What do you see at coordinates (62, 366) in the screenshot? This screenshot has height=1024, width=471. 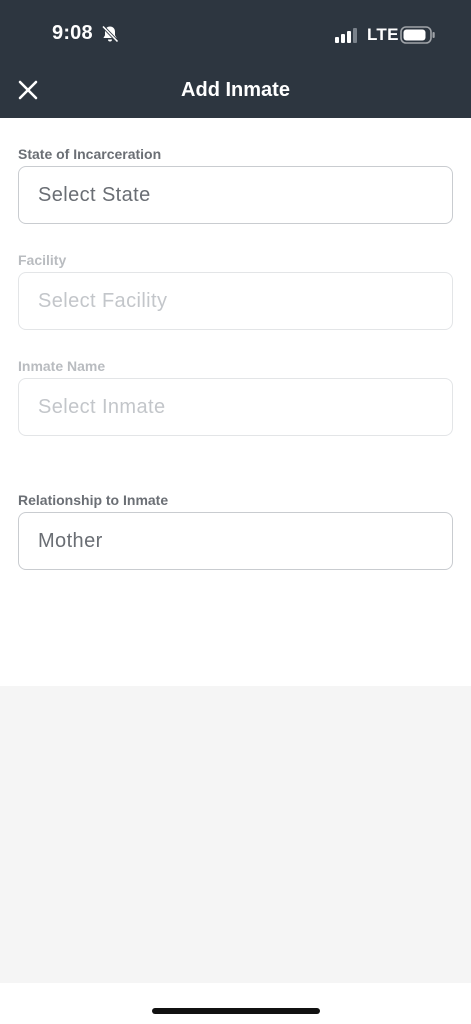 I see `inmate-name-label: Inmate Name` at bounding box center [62, 366].